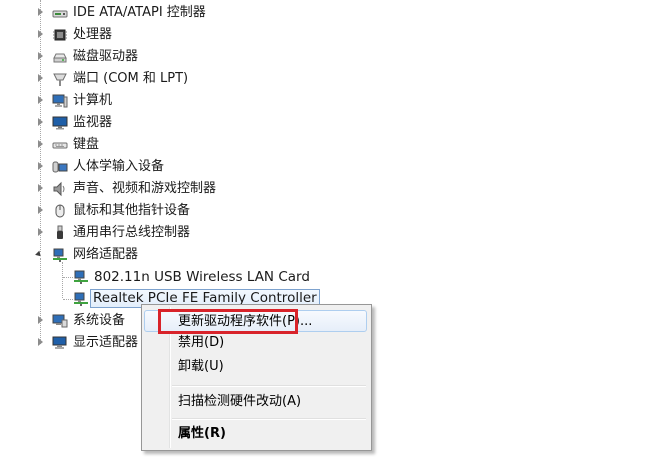 The width and height of the screenshot is (667, 457). I want to click on tree-item-label: 处理器, so click(93, 34).